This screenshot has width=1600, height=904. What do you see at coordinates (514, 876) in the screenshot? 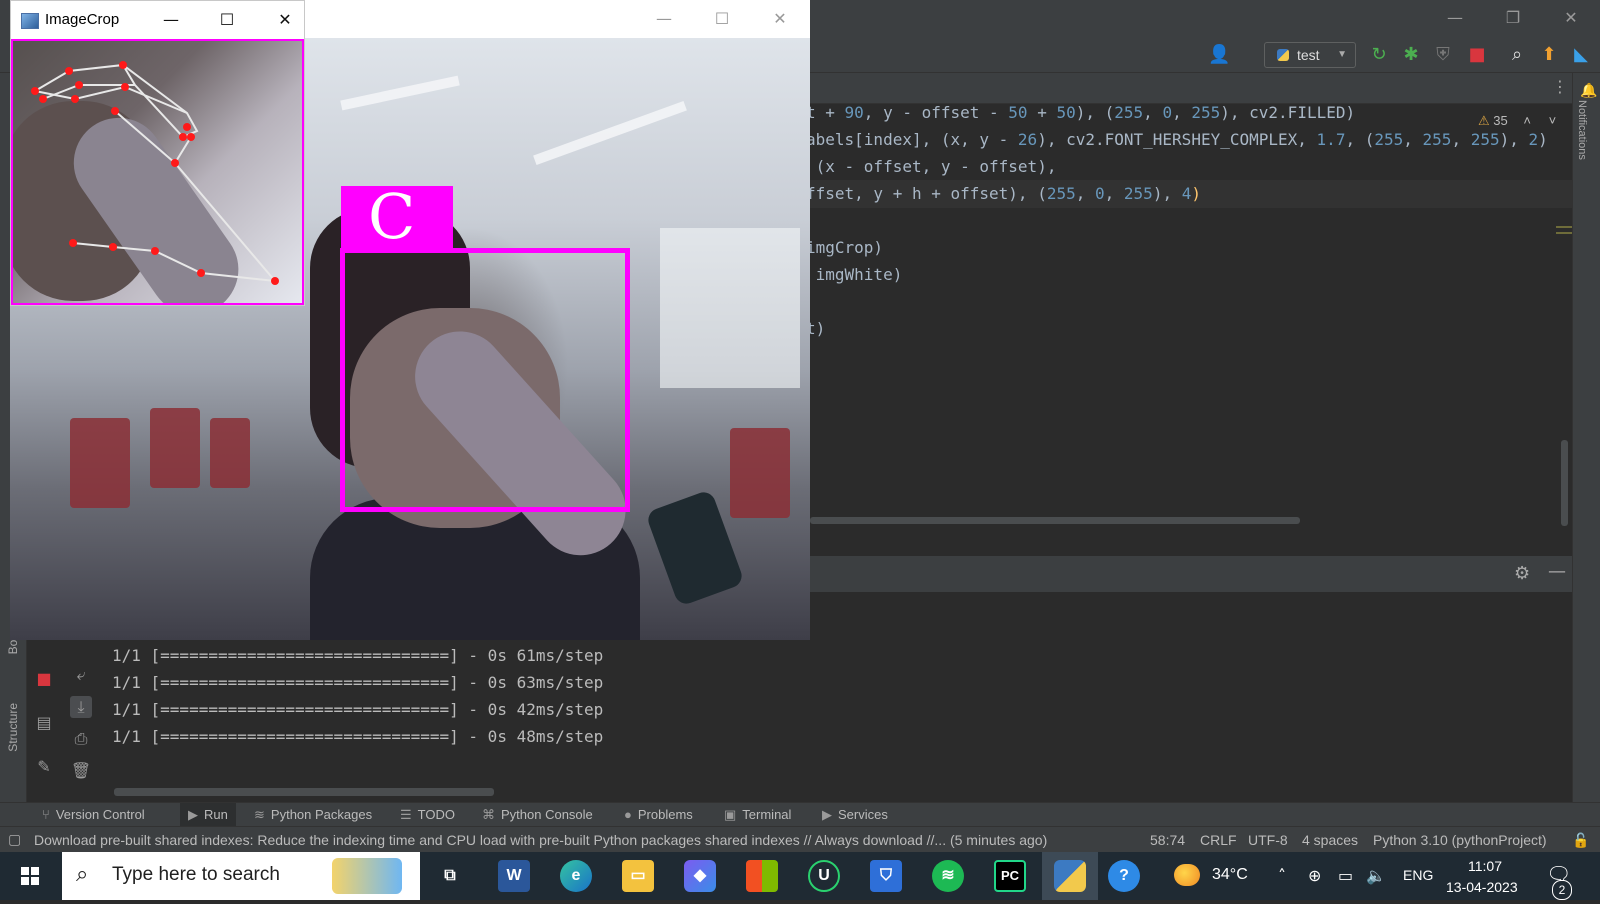
I see `word-icon: W` at bounding box center [514, 876].